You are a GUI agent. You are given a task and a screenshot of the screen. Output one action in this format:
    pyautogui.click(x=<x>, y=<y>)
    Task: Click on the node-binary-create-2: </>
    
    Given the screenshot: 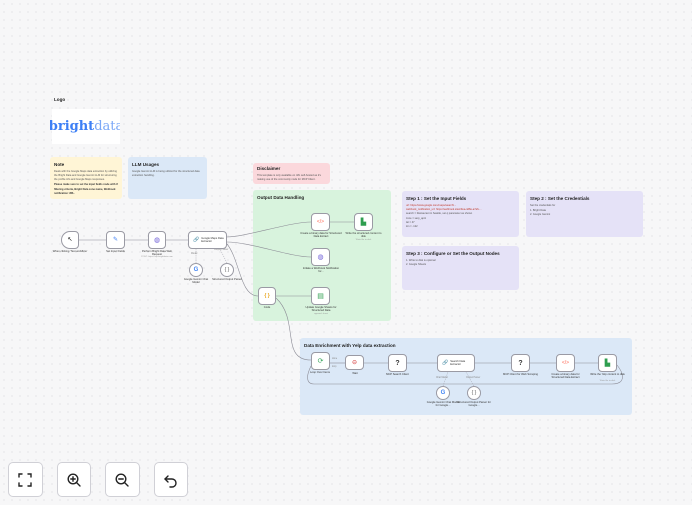 What is the action you would take?
    pyautogui.click(x=565, y=363)
    